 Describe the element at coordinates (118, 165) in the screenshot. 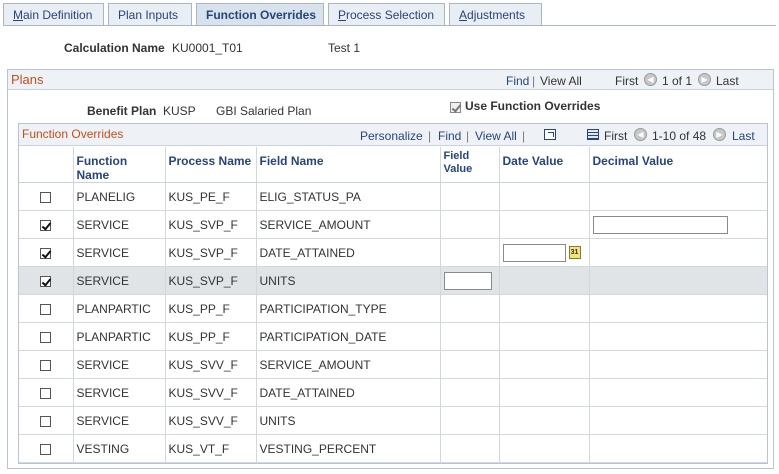

I see `function-name-header: Function Name` at that location.